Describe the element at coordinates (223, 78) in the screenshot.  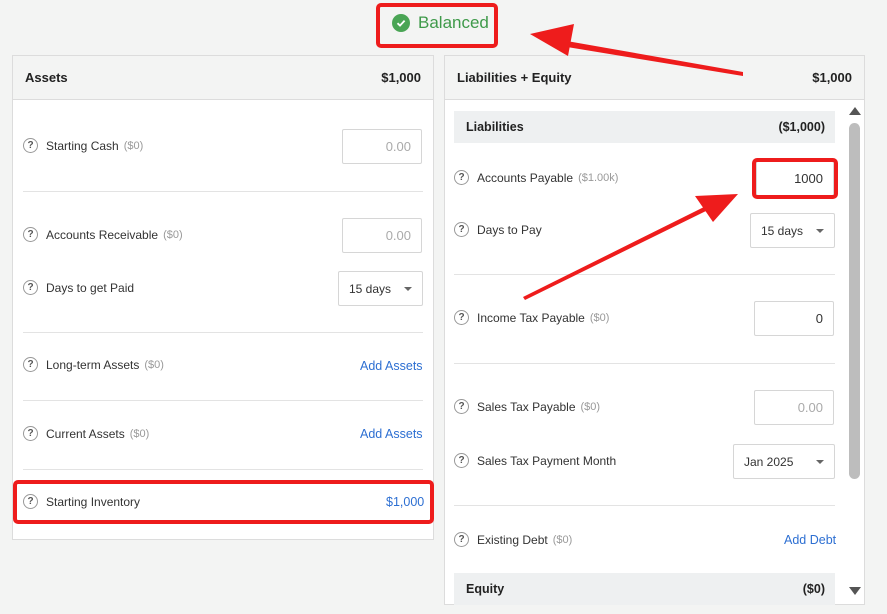
I see `assets-header: Assets $1,000` at that location.